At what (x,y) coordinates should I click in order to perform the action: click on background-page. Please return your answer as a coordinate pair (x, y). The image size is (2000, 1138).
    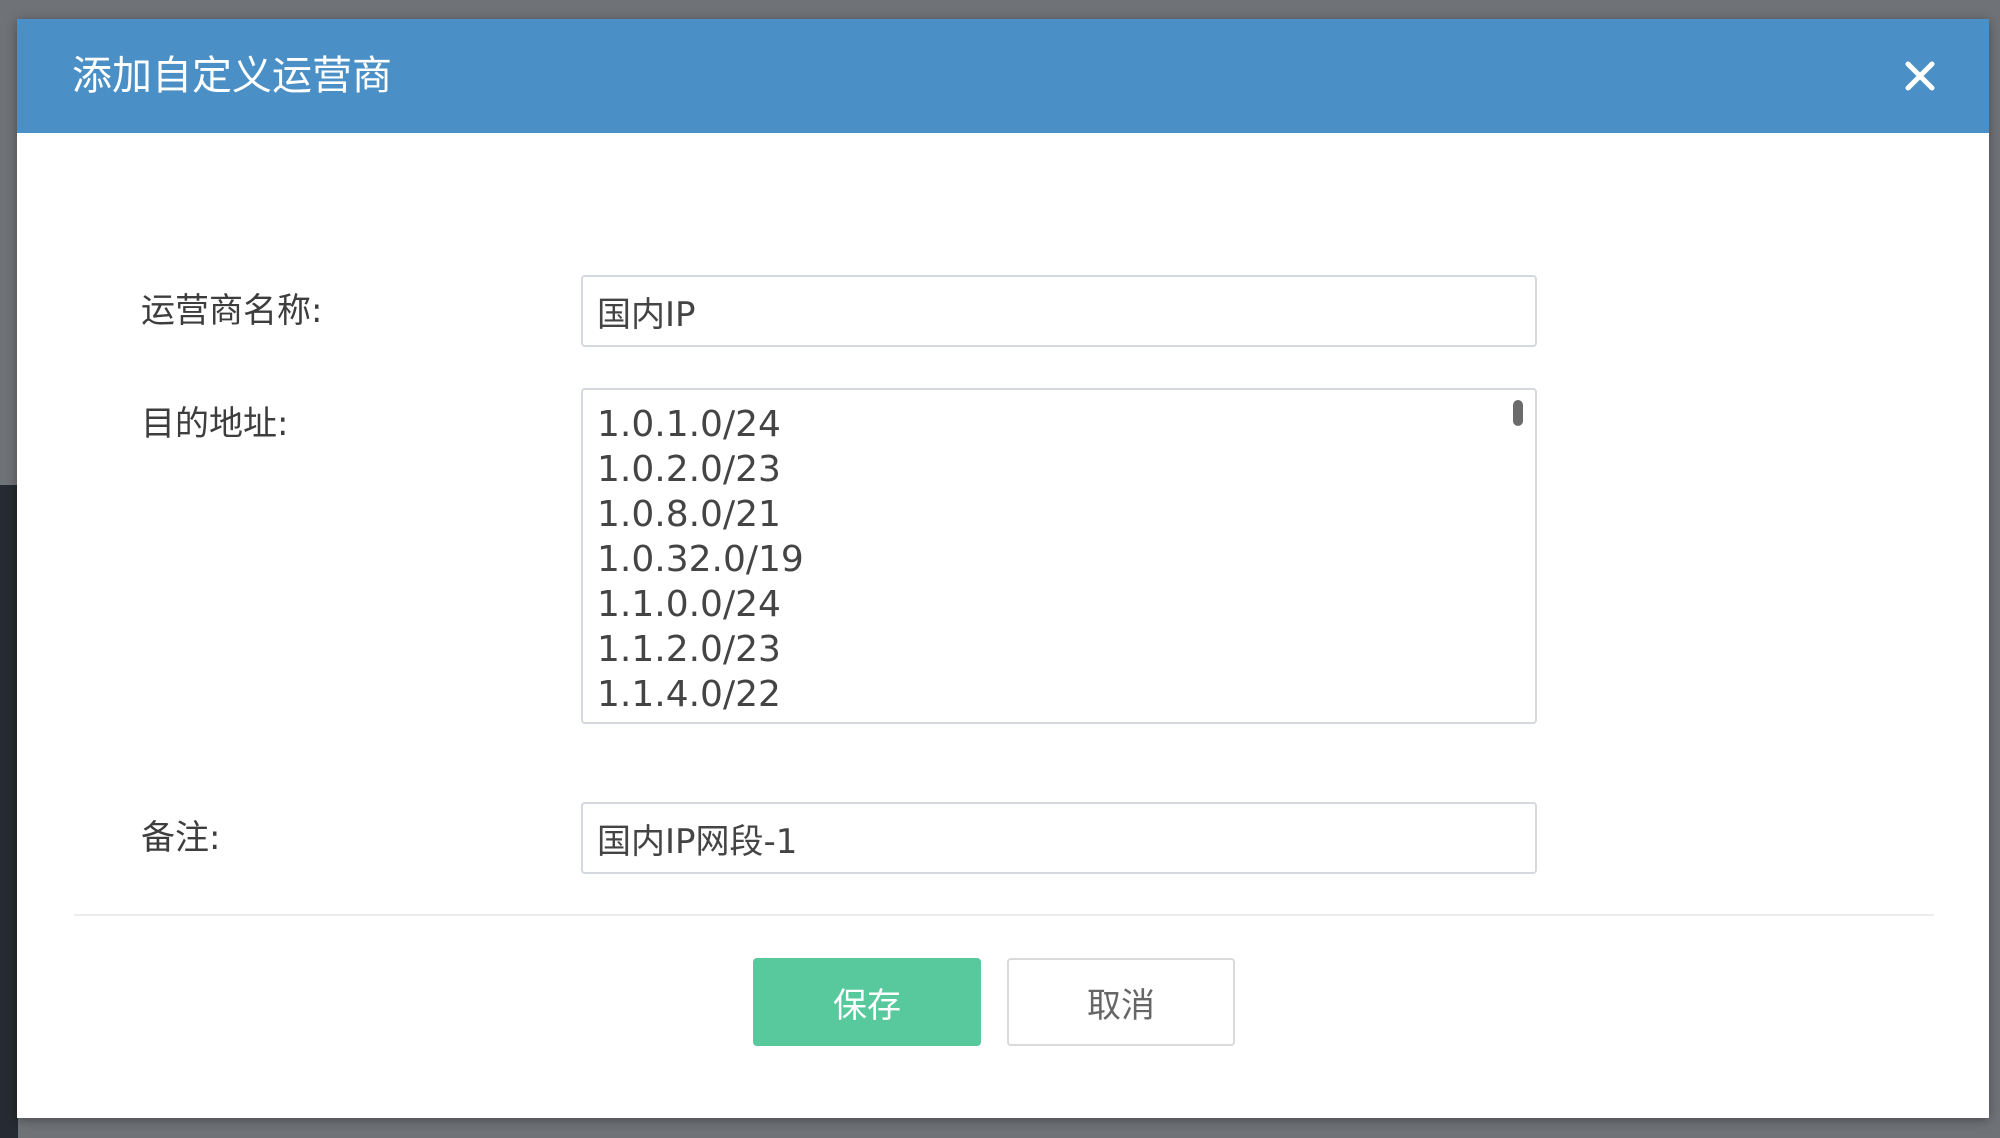
    Looking at the image, I should click on (9, 811).